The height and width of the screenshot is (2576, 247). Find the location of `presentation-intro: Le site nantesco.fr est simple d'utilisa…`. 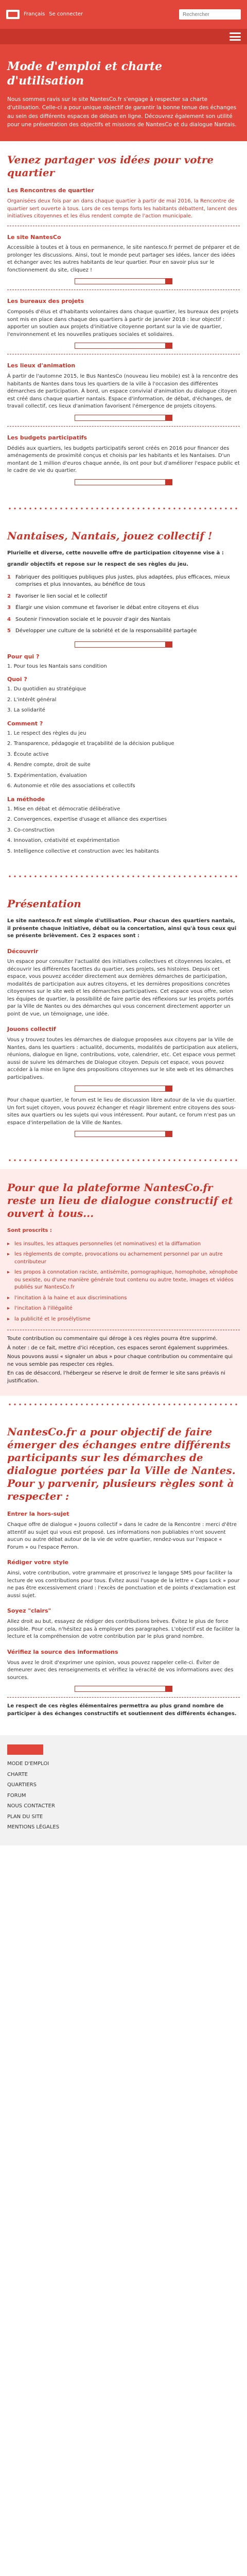

presentation-intro: Le site nantesco.fr est simple d'utilisa… is located at coordinates (122, 928).